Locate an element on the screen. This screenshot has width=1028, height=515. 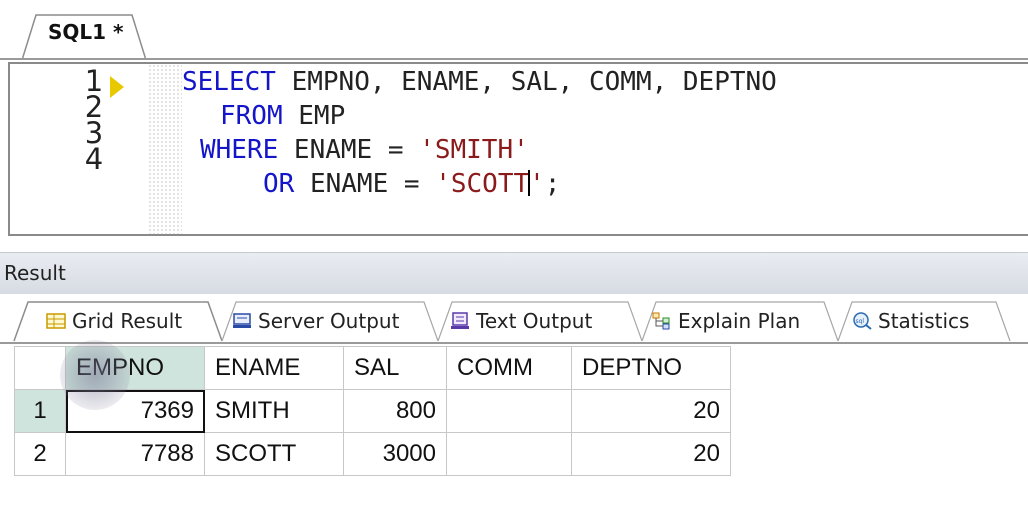
grid-cell-ename: SCOTT is located at coordinates (274, 454).